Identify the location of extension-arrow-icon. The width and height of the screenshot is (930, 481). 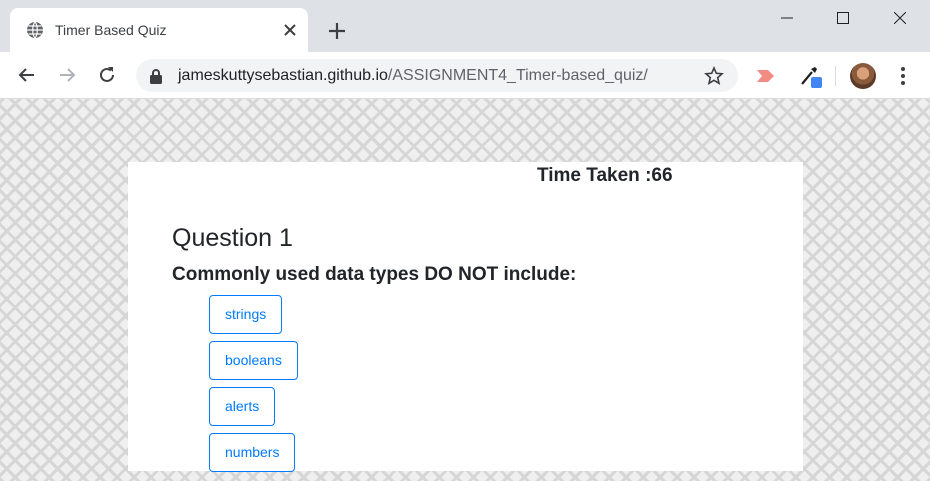
(766, 76).